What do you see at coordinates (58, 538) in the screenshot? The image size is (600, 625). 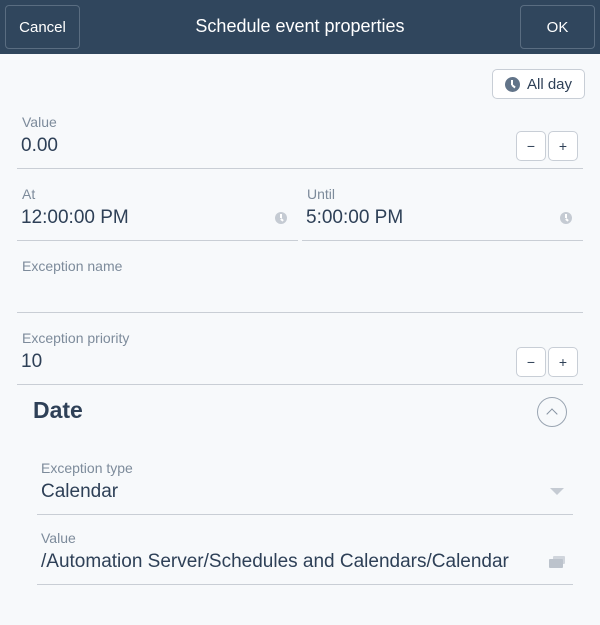 I see `date-value-label: Value` at bounding box center [58, 538].